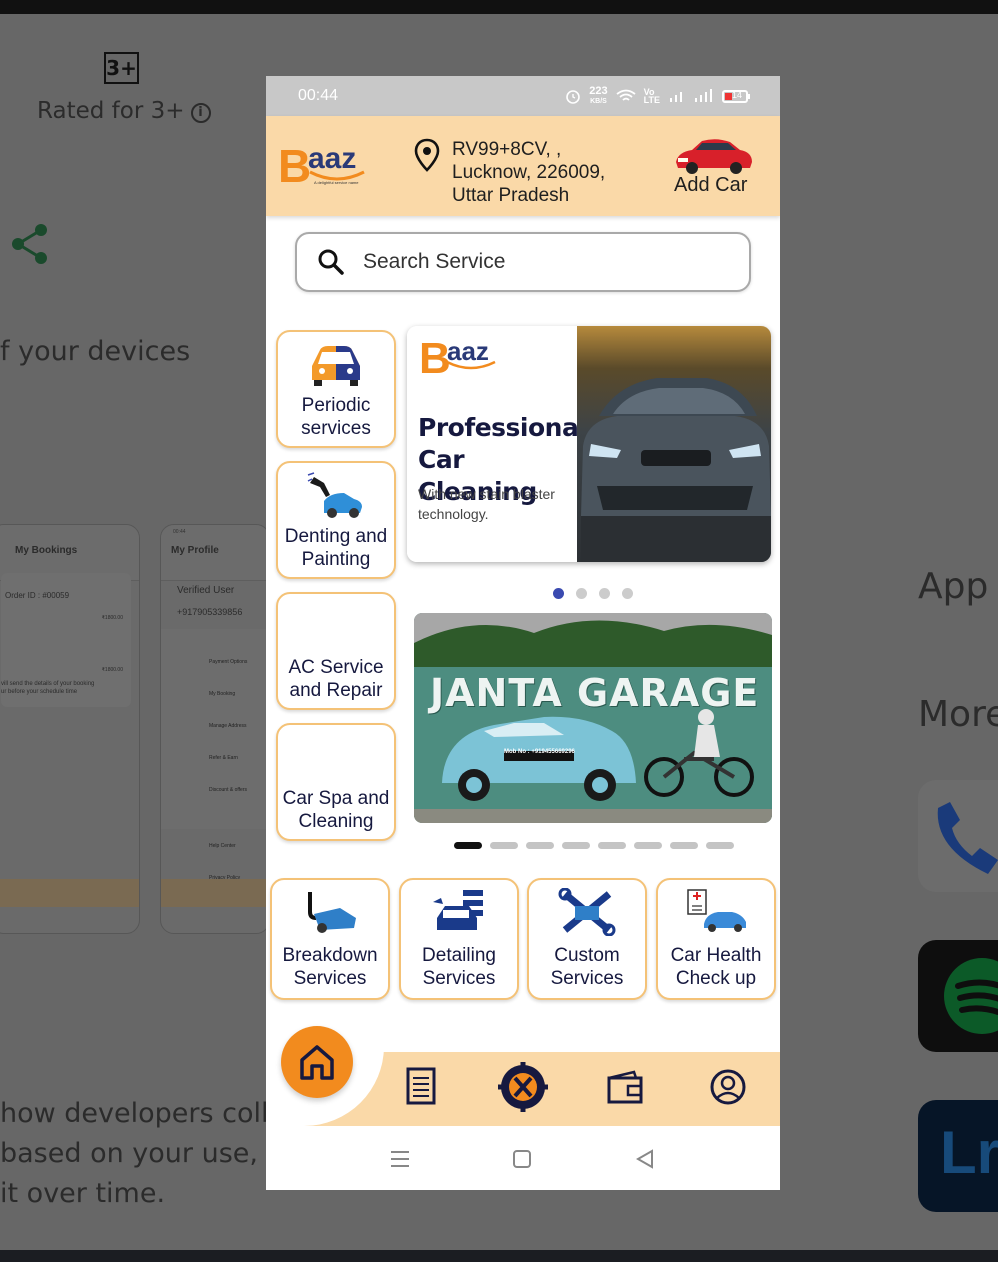  Describe the element at coordinates (459, 939) in the screenshot. I see `service-detailing: Detailing Services` at that location.